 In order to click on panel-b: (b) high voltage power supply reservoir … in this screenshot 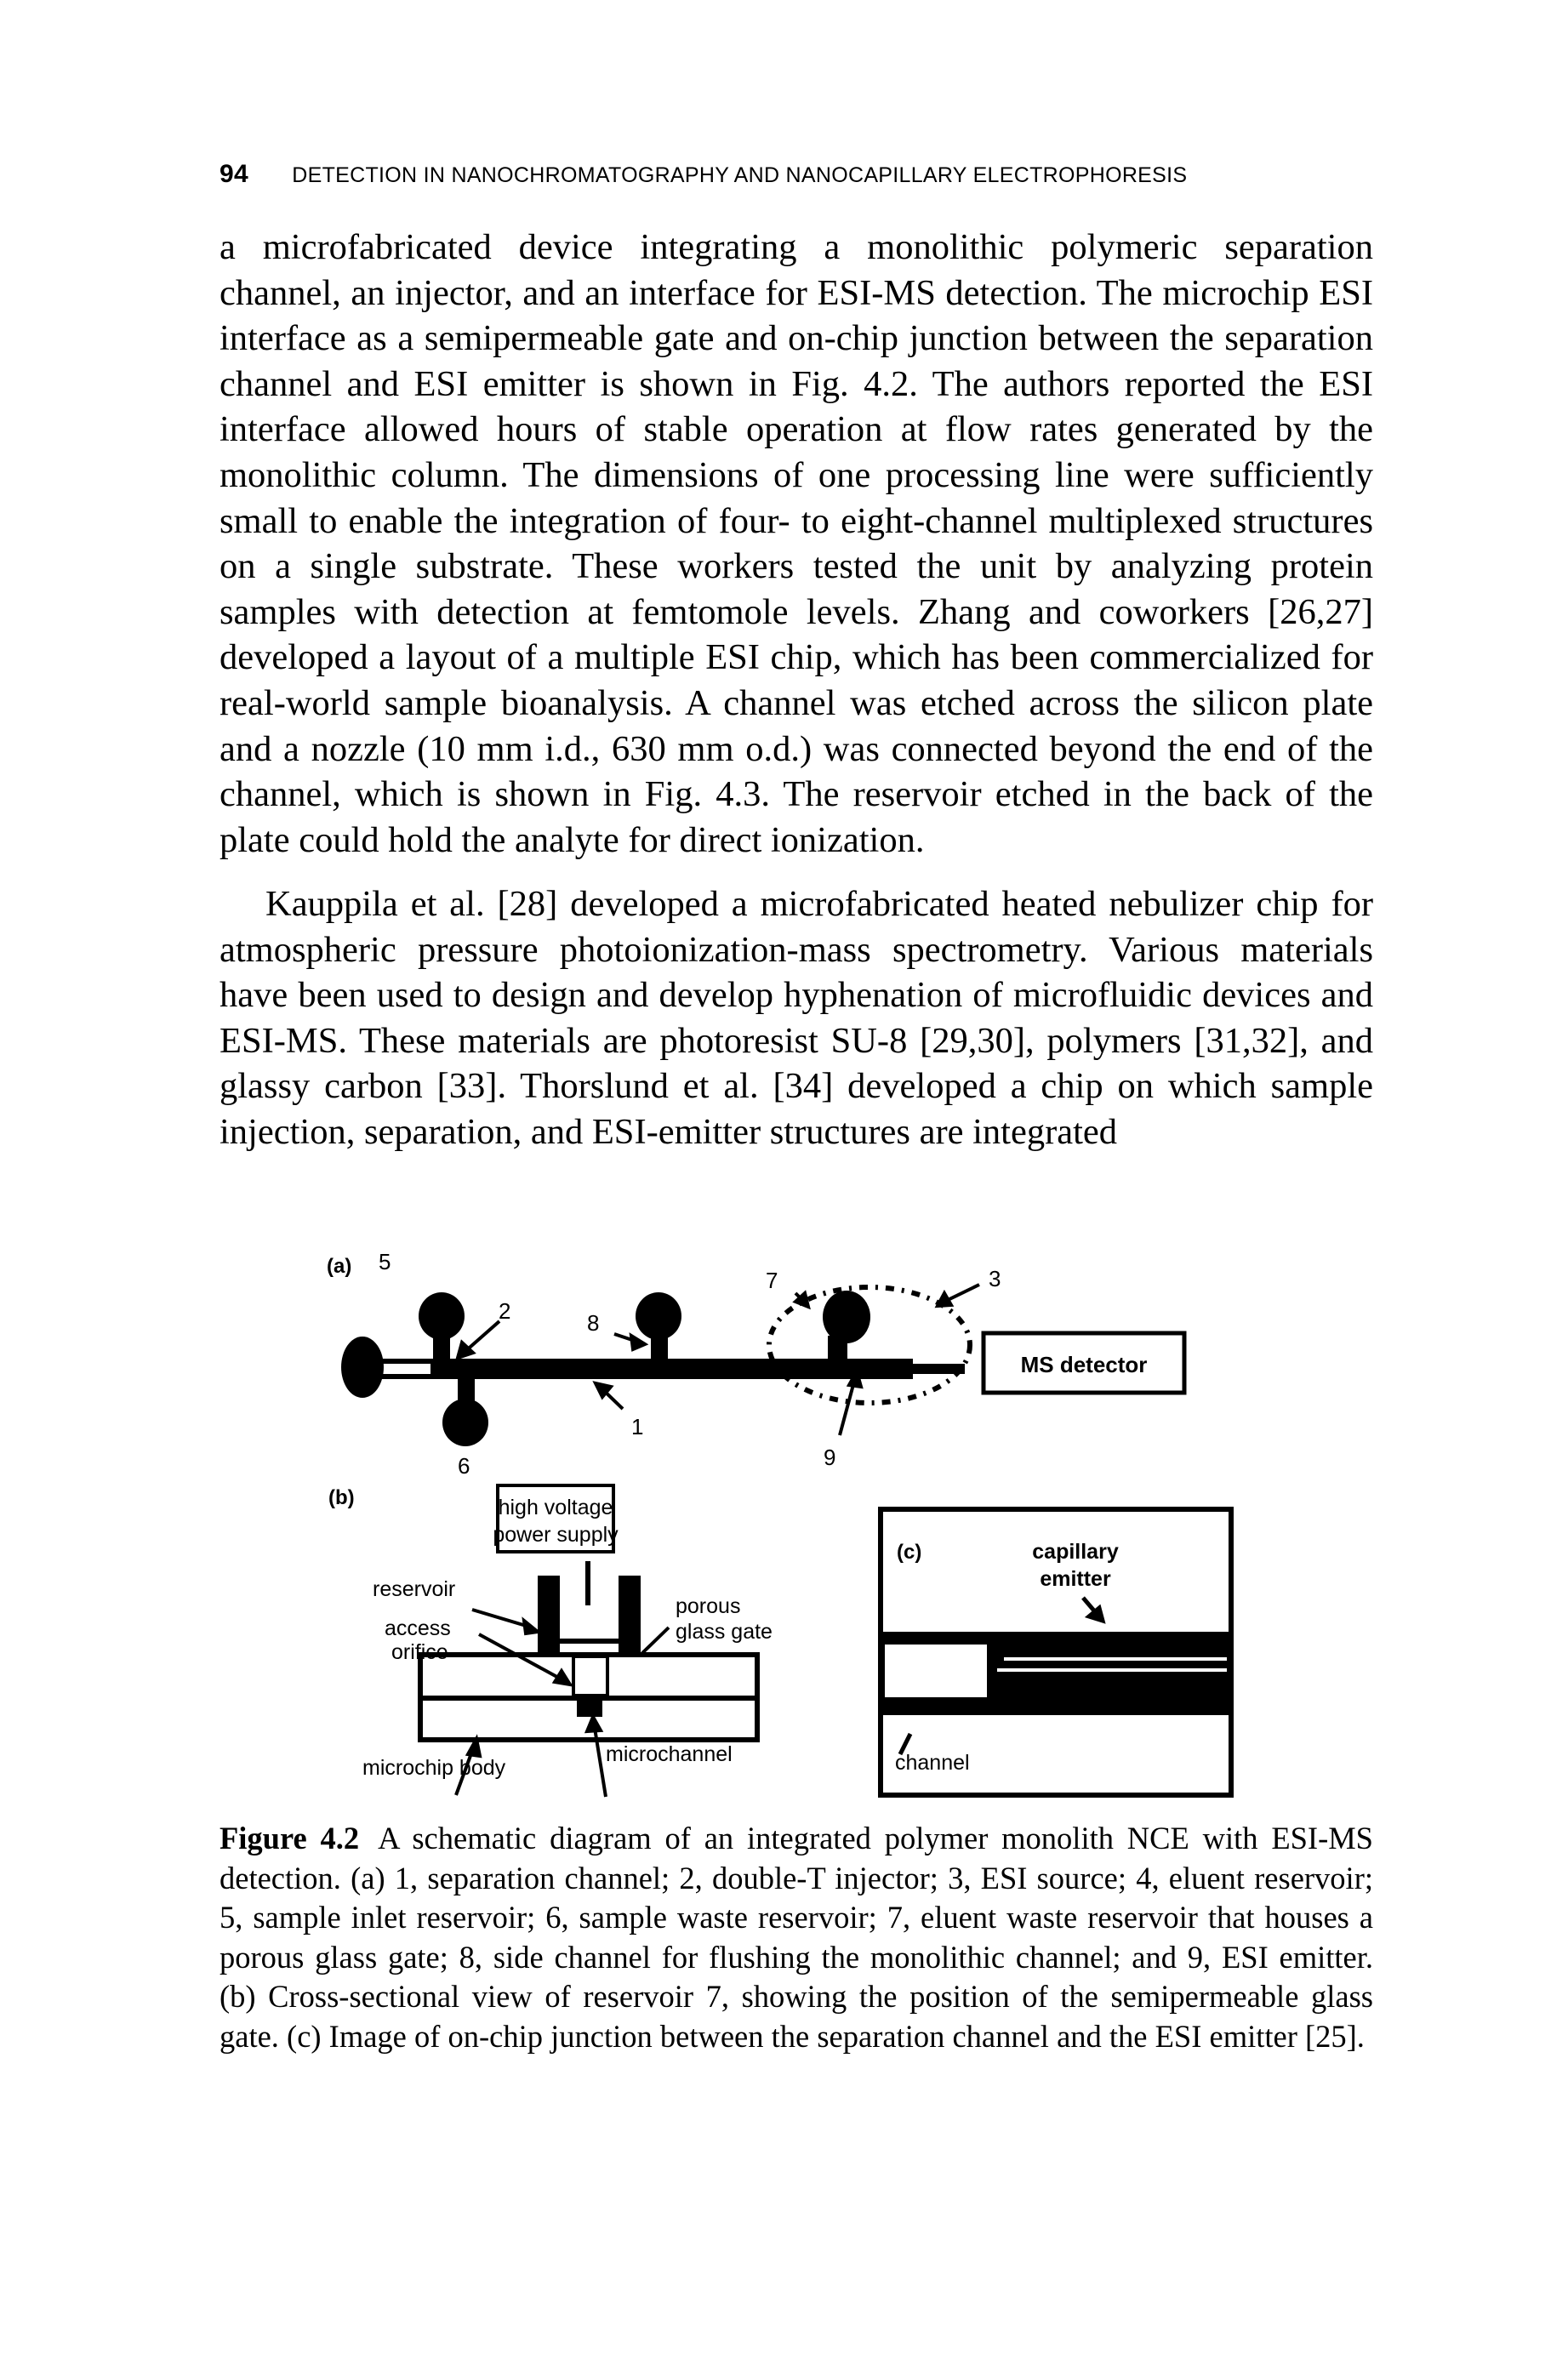, I will do `click(550, 1641)`.